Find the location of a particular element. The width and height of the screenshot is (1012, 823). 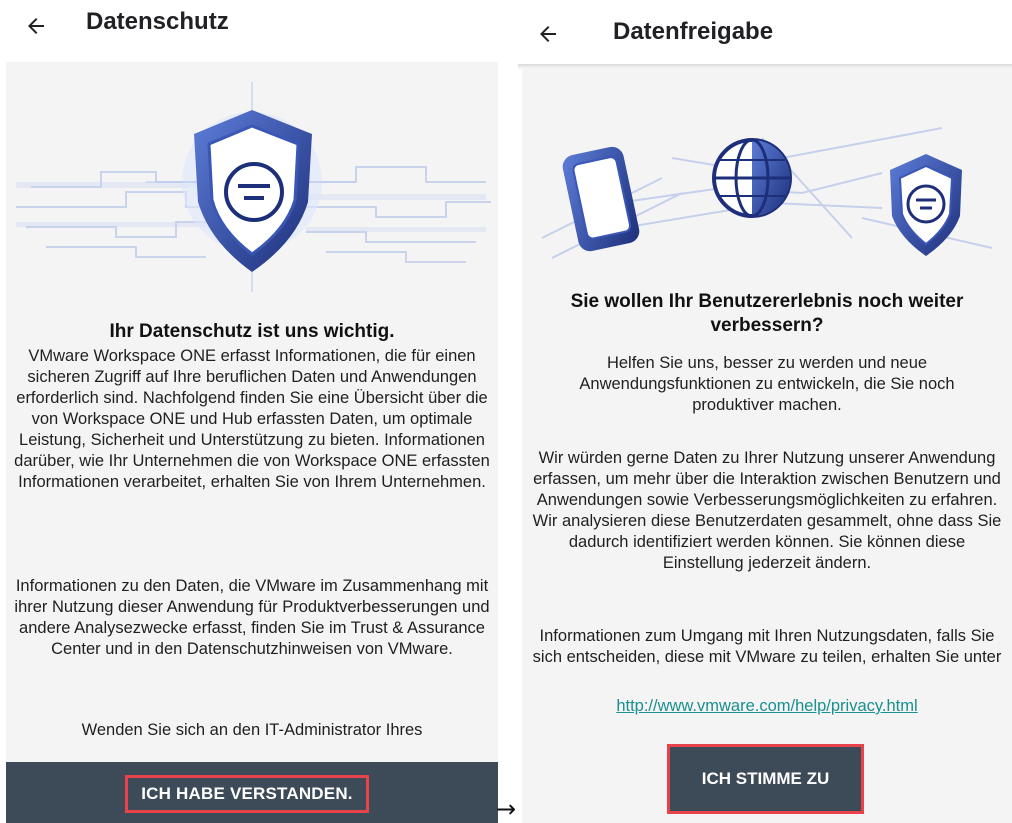

privacy-link: http://www.vmware.com/help/privacy.html is located at coordinates (766, 706).